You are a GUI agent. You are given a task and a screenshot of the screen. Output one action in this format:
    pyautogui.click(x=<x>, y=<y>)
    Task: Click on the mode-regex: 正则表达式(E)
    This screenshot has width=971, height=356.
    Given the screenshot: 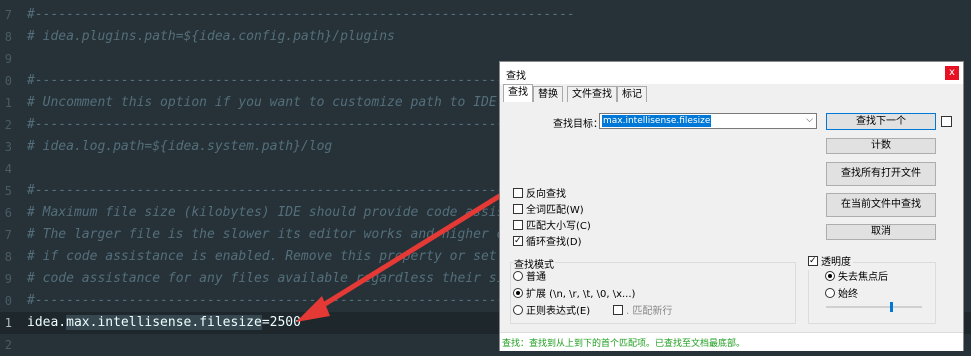 What is the action you would take?
    pyautogui.click(x=551, y=312)
    